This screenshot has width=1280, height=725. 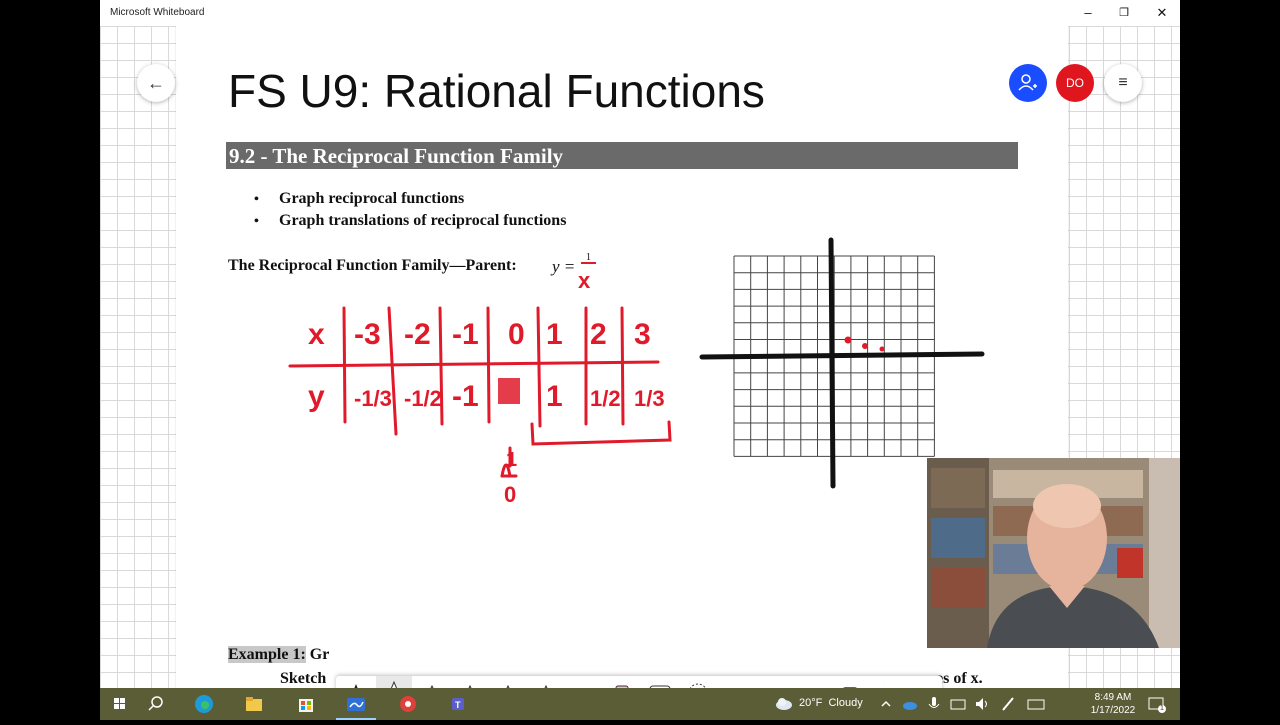 What do you see at coordinates (1075, 83) in the screenshot?
I see `user-avatar: DO` at bounding box center [1075, 83].